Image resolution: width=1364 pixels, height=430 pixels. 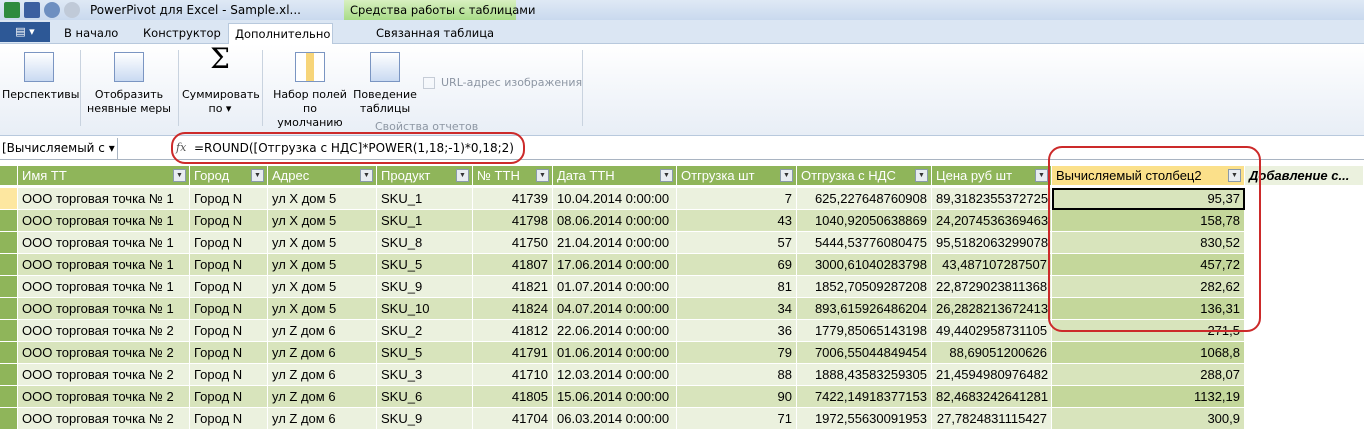 I want to click on table-cell: 41710, so click(x=513, y=375).